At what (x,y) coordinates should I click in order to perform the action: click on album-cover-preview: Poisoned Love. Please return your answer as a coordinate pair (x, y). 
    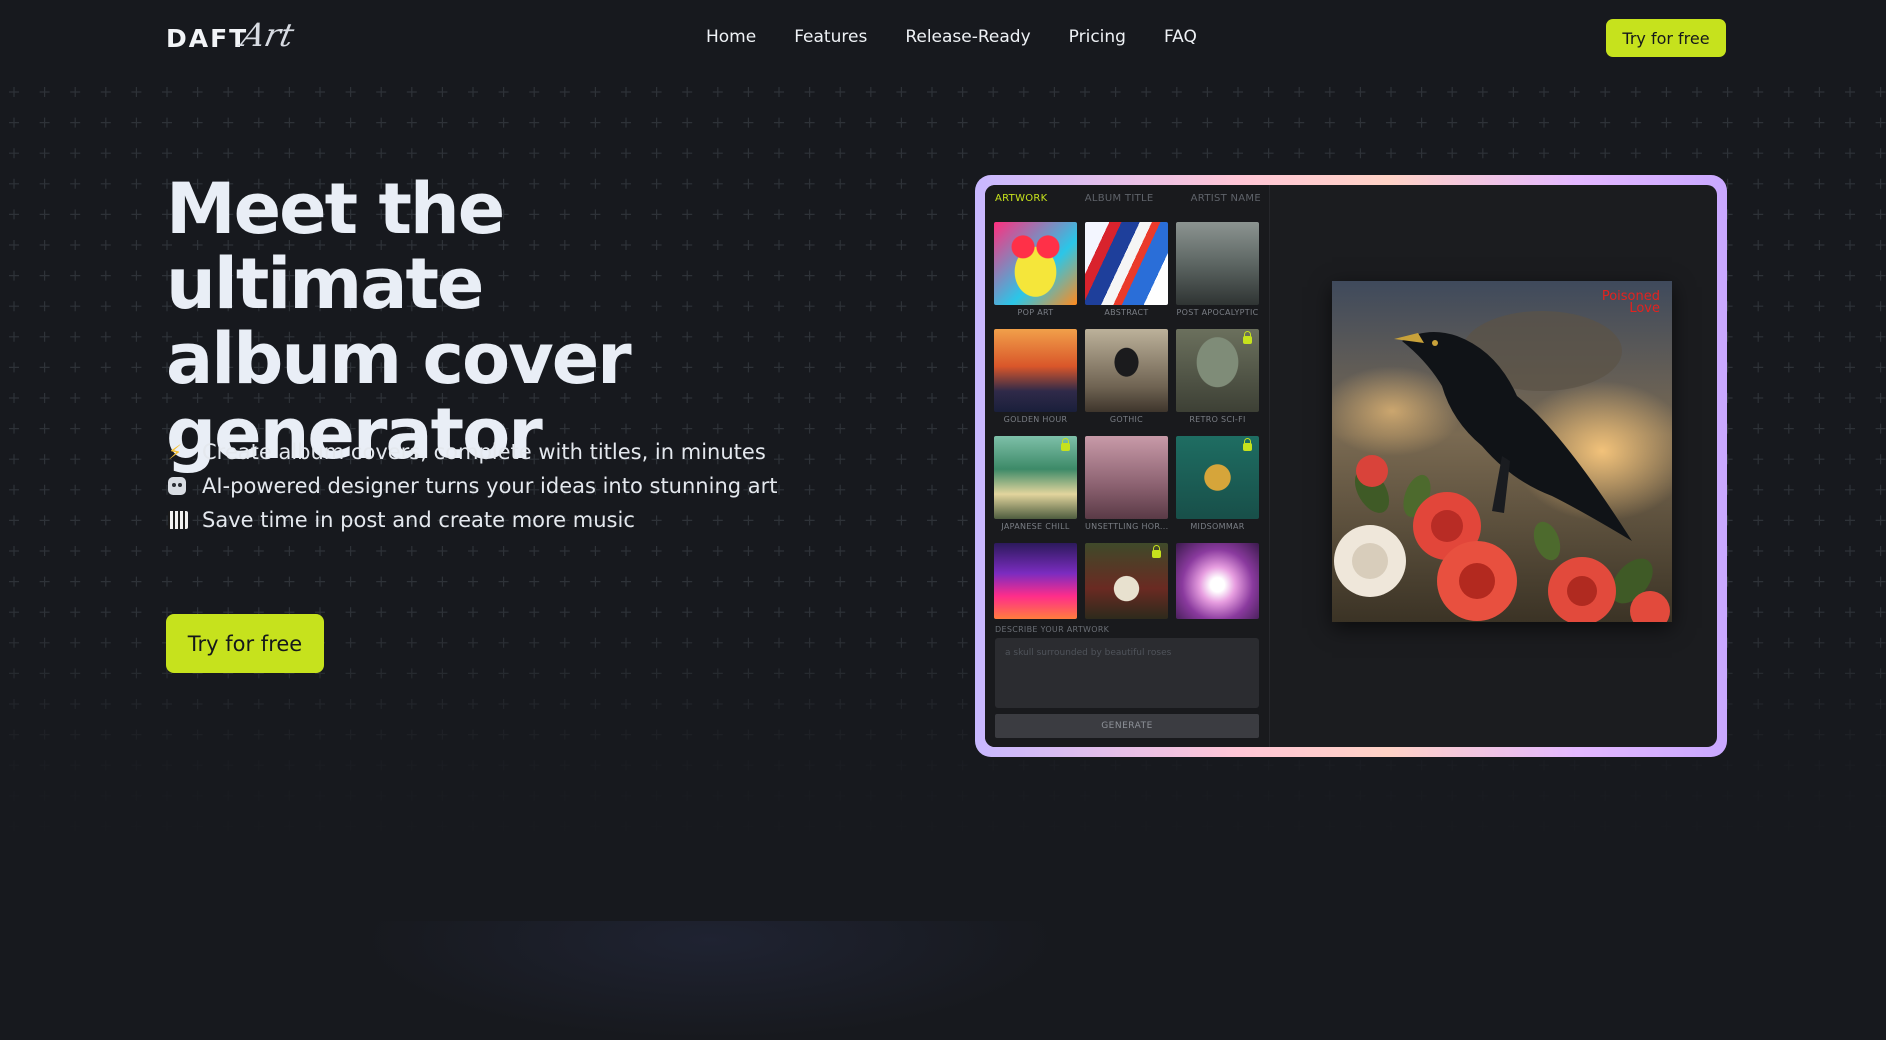
    Looking at the image, I should click on (1502, 451).